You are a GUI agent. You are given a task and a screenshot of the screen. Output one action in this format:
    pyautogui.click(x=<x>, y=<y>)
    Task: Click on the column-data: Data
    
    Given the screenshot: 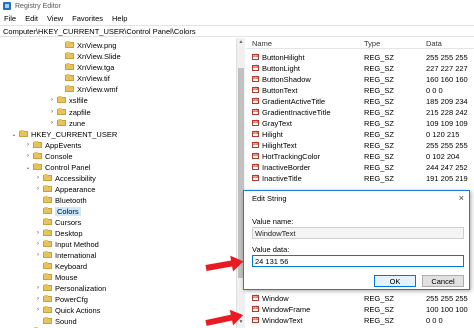 What is the action you would take?
    pyautogui.click(x=434, y=43)
    